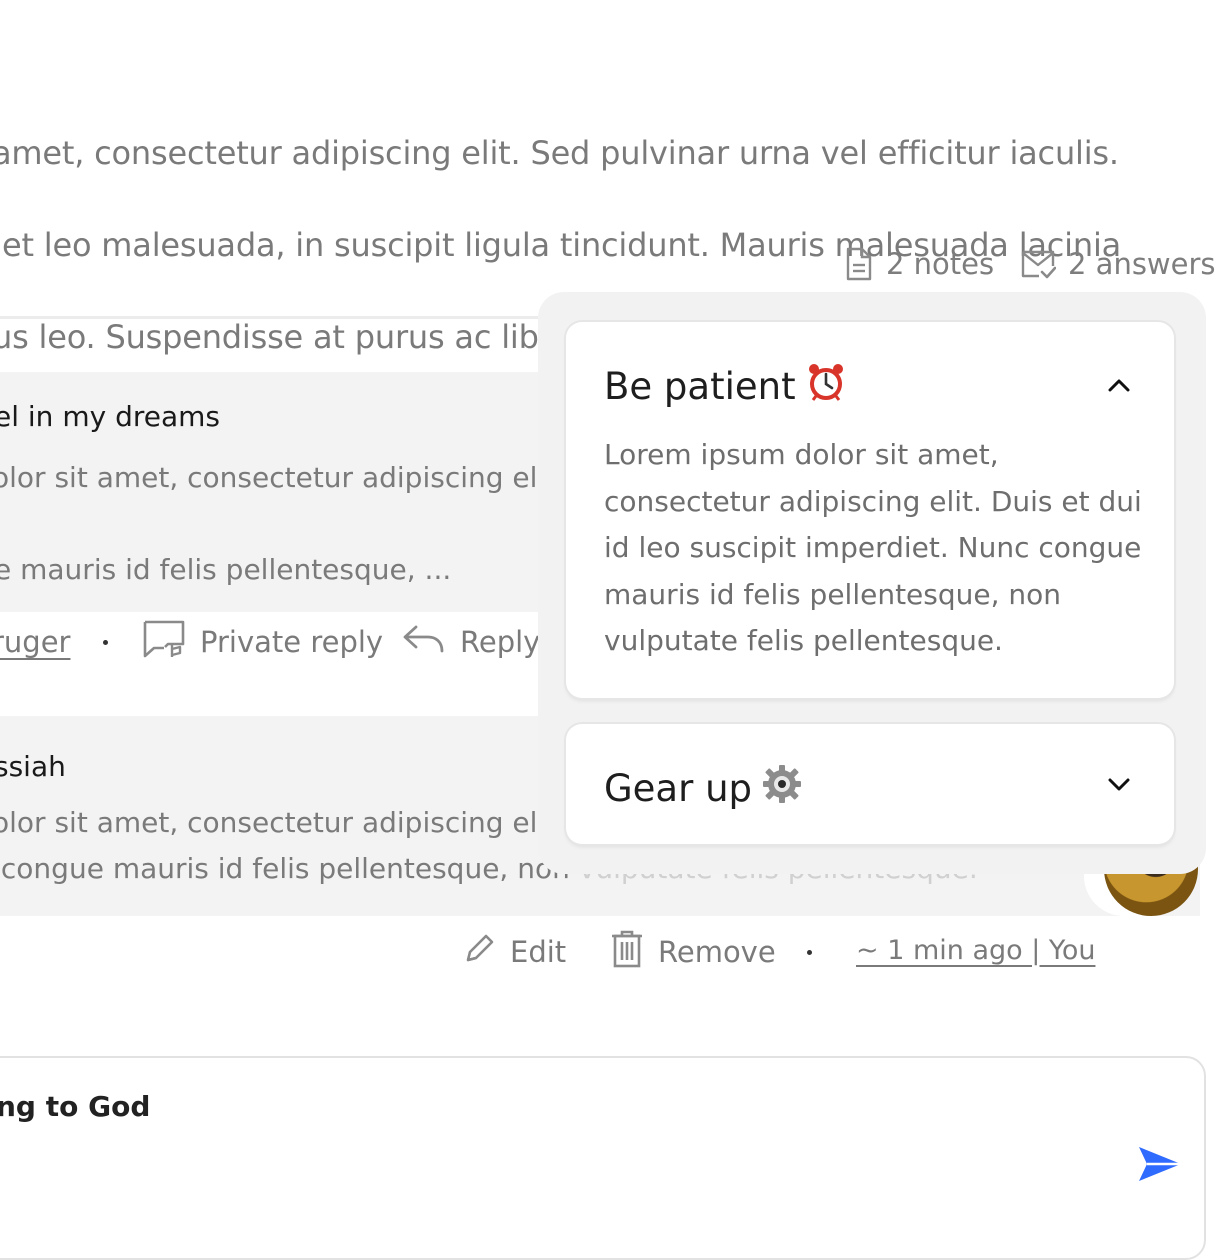  Describe the element at coordinates (75, 1106) in the screenshot. I see `reply-input-value: ng to God` at that location.